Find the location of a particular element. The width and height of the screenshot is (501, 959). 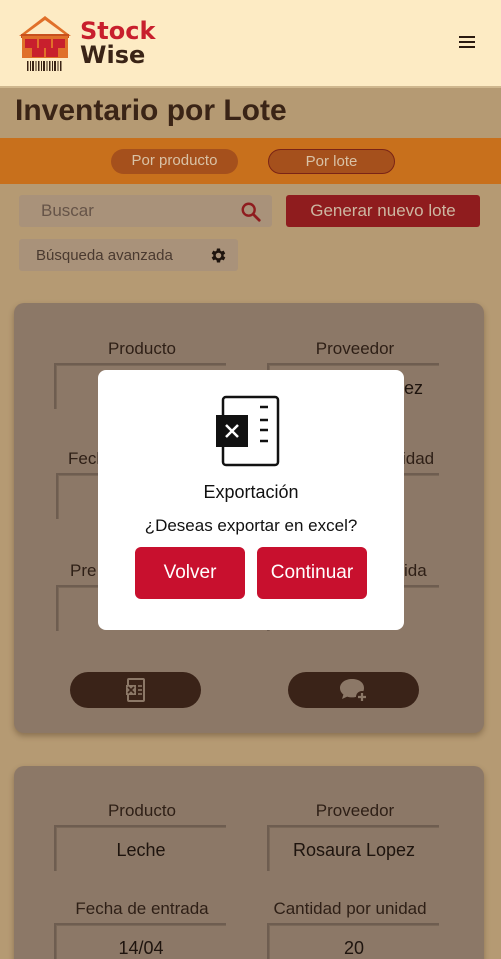

precio-label: Pre is located at coordinates (83, 570).